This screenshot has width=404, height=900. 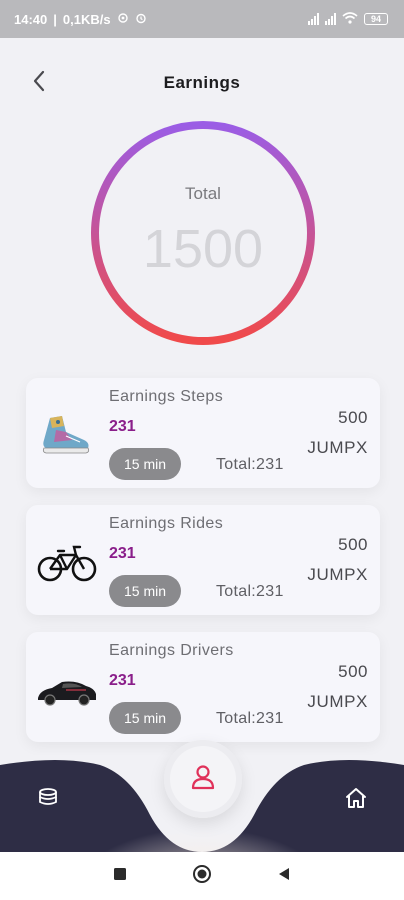 I want to click on triangle-back-icon, so click(x=284, y=876).